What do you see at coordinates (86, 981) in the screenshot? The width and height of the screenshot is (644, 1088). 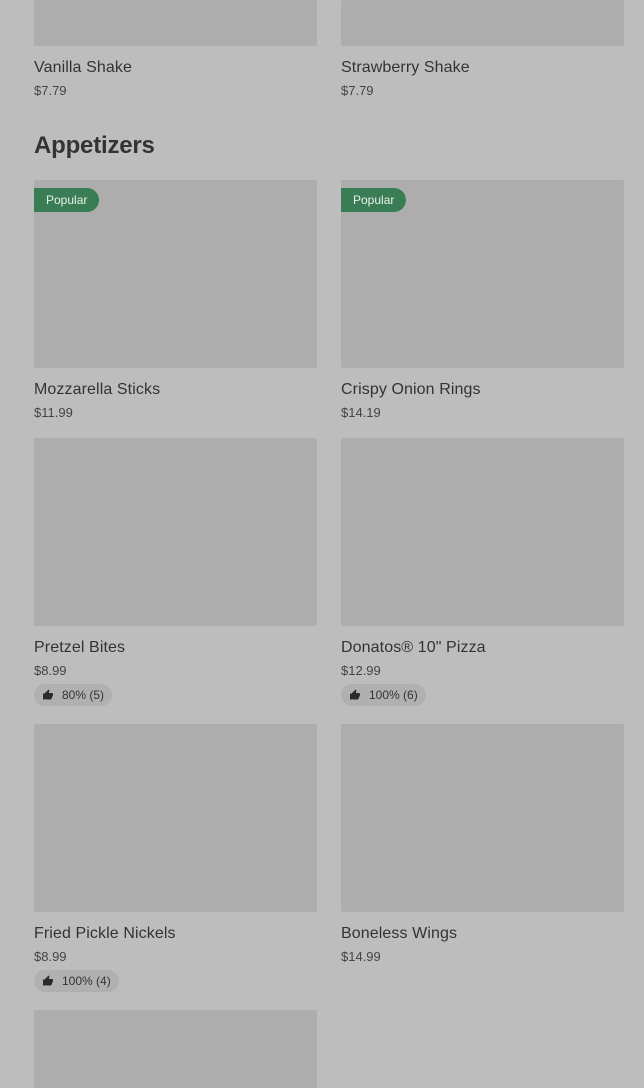 I see `rating-text: 100% (4)` at bounding box center [86, 981].